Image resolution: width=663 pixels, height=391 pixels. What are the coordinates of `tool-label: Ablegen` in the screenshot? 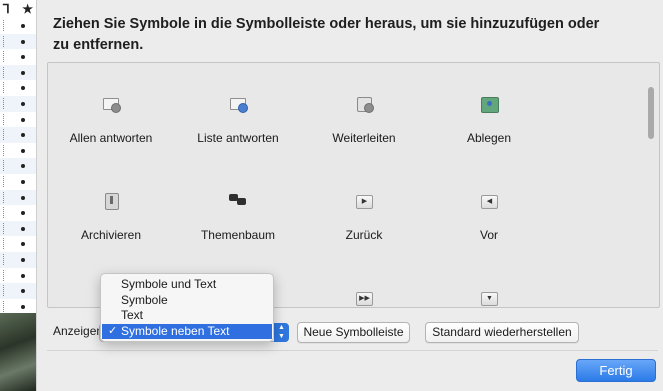 It's located at (489, 138).